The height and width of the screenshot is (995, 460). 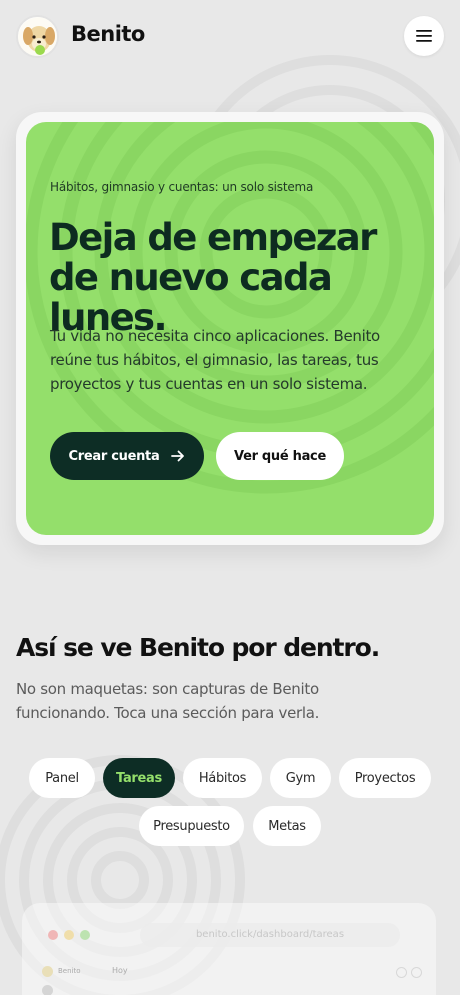 I want to click on preview-url-bar: benito.click/dashboard/tareas, so click(x=270, y=935).